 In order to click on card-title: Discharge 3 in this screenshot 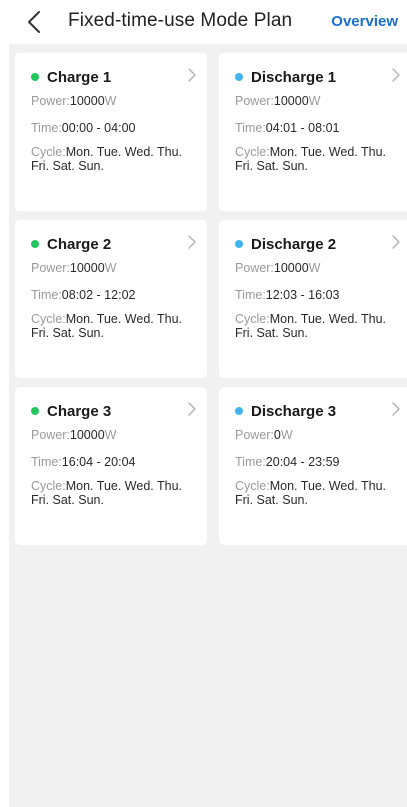, I will do `click(294, 411)`.